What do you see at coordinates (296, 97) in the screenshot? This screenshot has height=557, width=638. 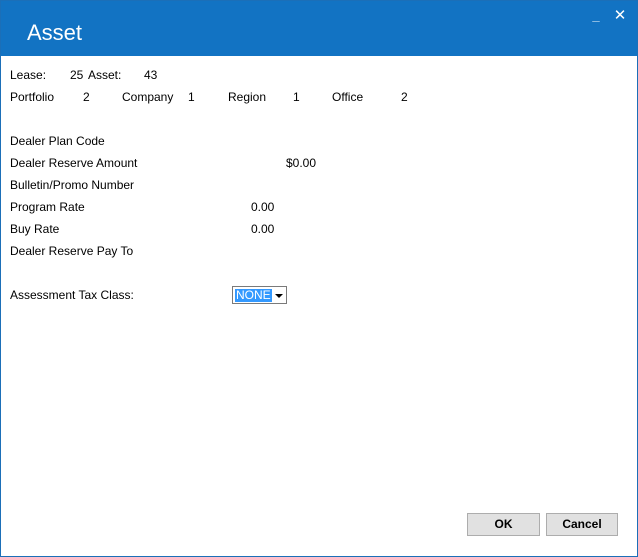 I see `region-value: 1` at bounding box center [296, 97].